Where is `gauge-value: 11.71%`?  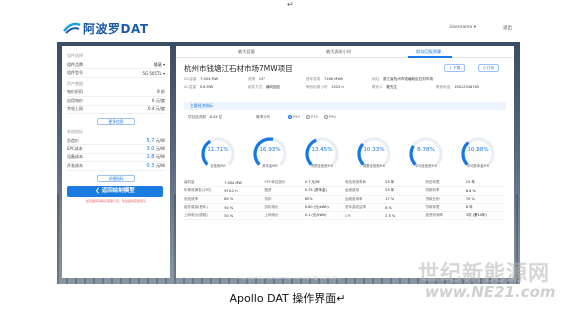 gauge-value: 11.71% is located at coordinates (218, 150).